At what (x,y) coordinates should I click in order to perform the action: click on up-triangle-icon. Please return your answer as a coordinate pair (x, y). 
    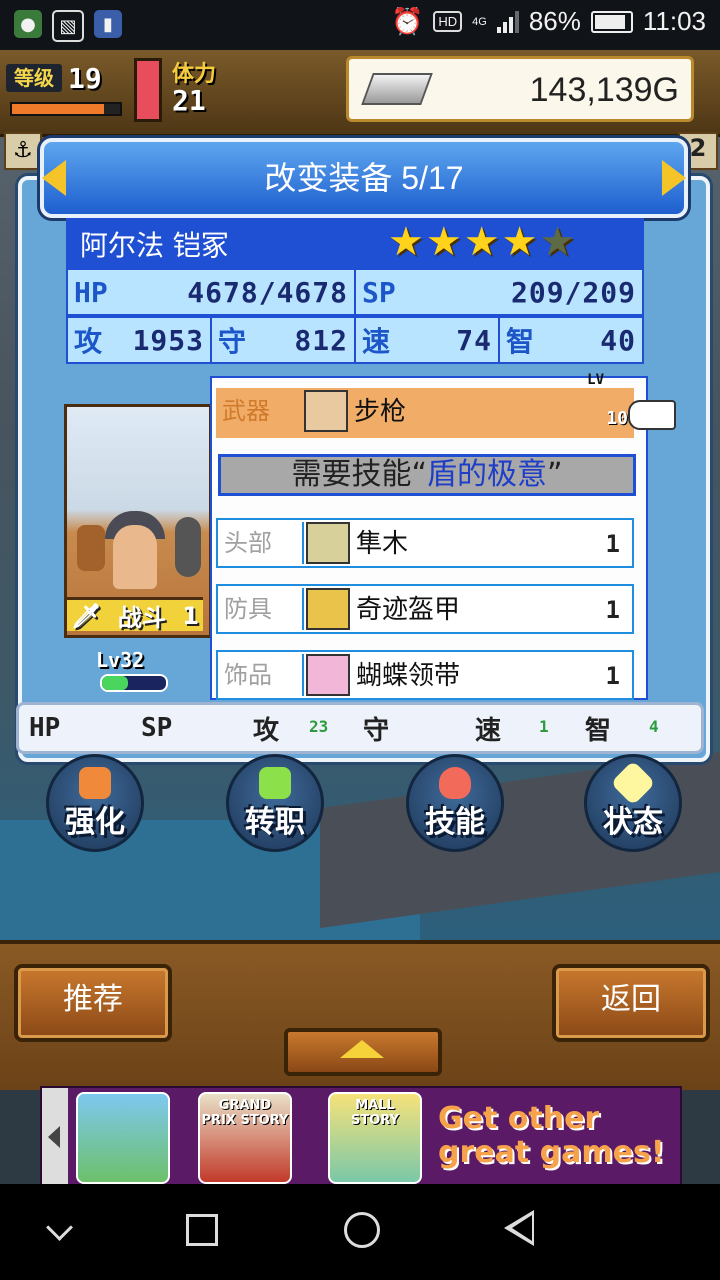
    Looking at the image, I should click on (362, 1049).